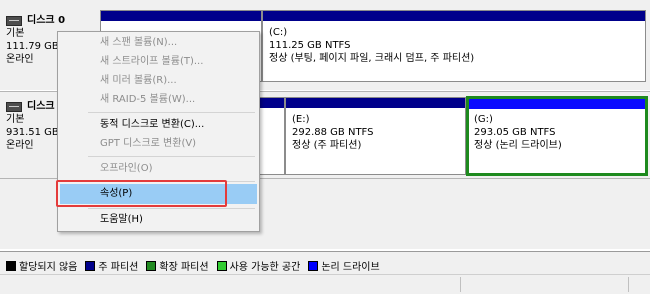  Describe the element at coordinates (333, 132) in the screenshot. I see `partition-e-size: 292.88 GB NTFS` at that location.